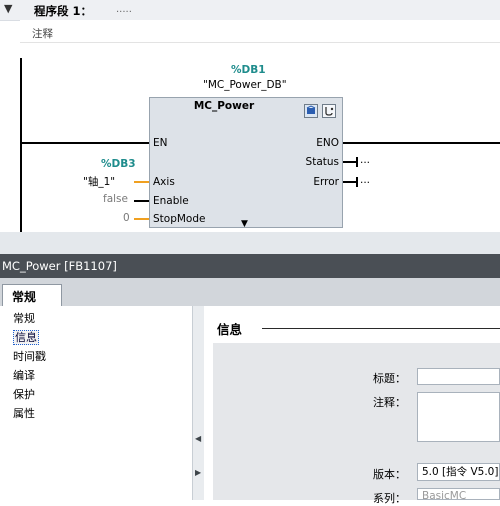 The height and width of the screenshot is (506, 500). What do you see at coordinates (24, 413) in the screenshot?
I see `nav-item-attributes: 属性` at bounding box center [24, 413].